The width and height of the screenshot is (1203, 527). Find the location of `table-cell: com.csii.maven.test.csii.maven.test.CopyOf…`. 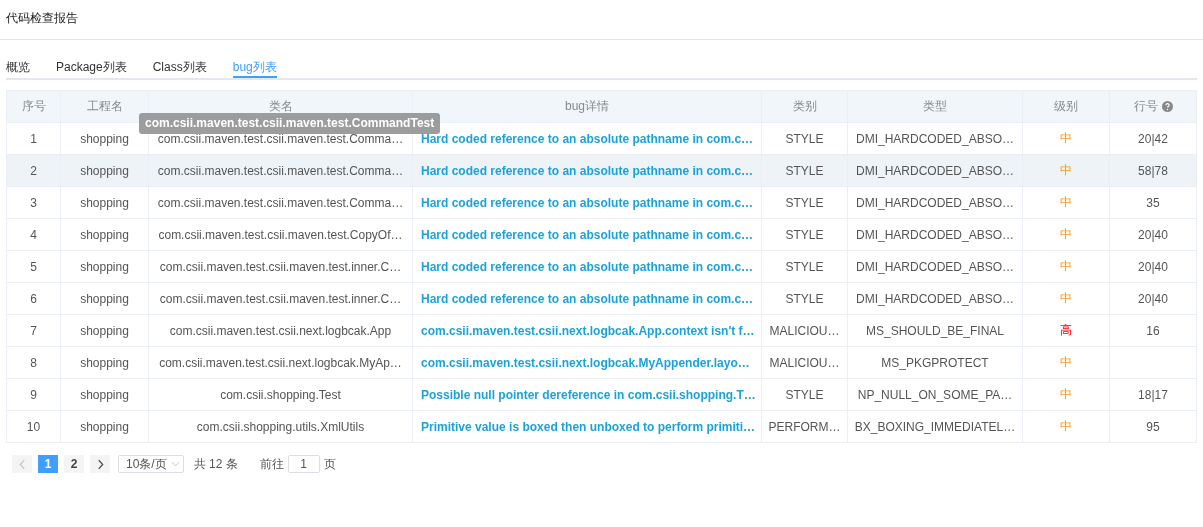

table-cell: com.csii.maven.test.csii.maven.test.CopyOf… is located at coordinates (280, 234).